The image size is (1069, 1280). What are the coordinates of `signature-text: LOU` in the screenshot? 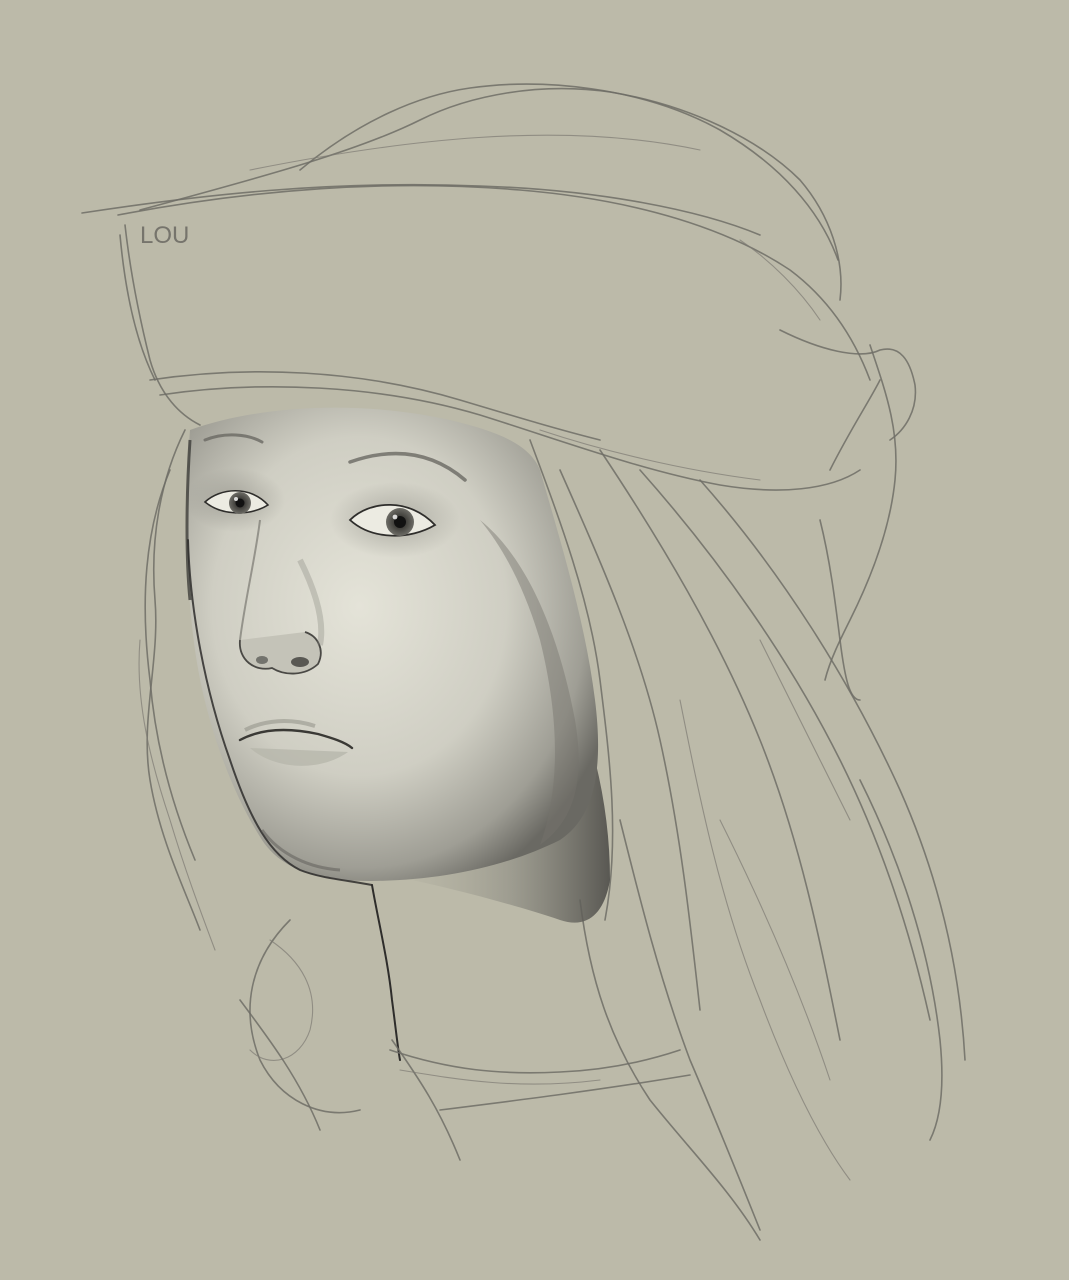 It's located at (164, 235).